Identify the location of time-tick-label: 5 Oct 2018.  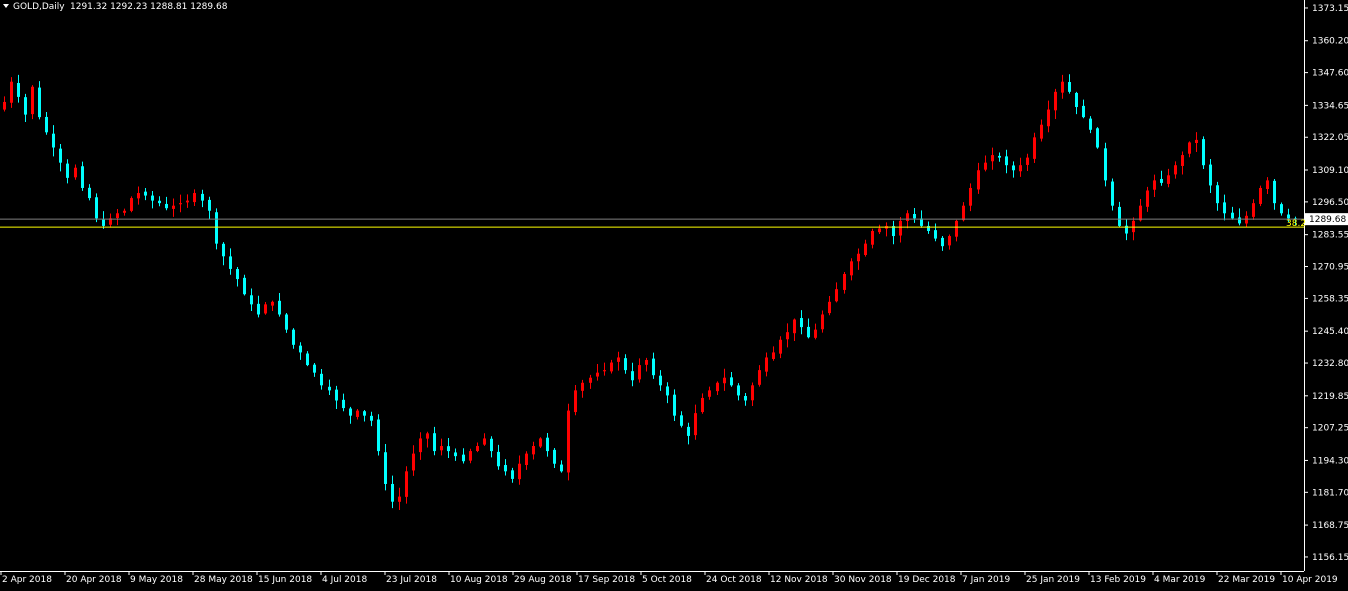
(667, 580).